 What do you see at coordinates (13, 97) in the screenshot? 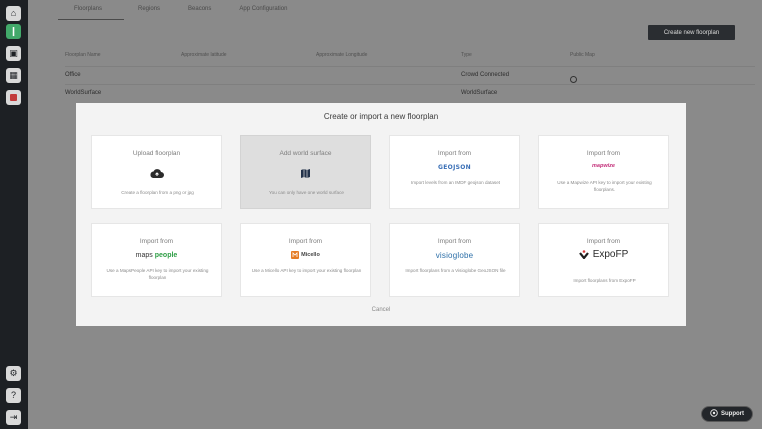
I see `report-icon` at bounding box center [13, 97].